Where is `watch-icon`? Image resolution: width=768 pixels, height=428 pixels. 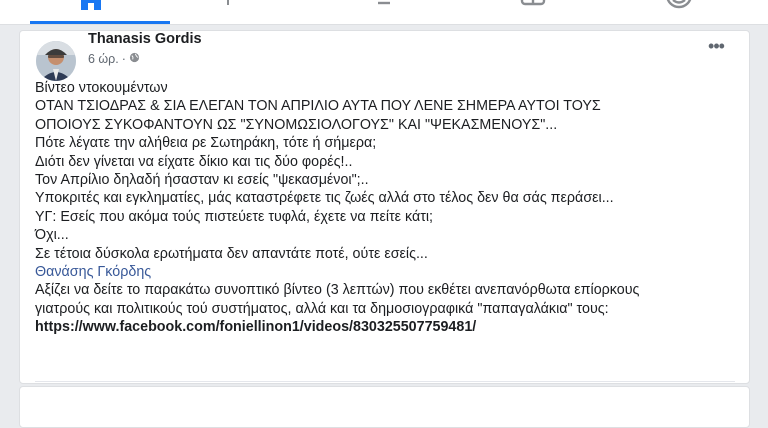
watch-icon is located at coordinates (228, 6).